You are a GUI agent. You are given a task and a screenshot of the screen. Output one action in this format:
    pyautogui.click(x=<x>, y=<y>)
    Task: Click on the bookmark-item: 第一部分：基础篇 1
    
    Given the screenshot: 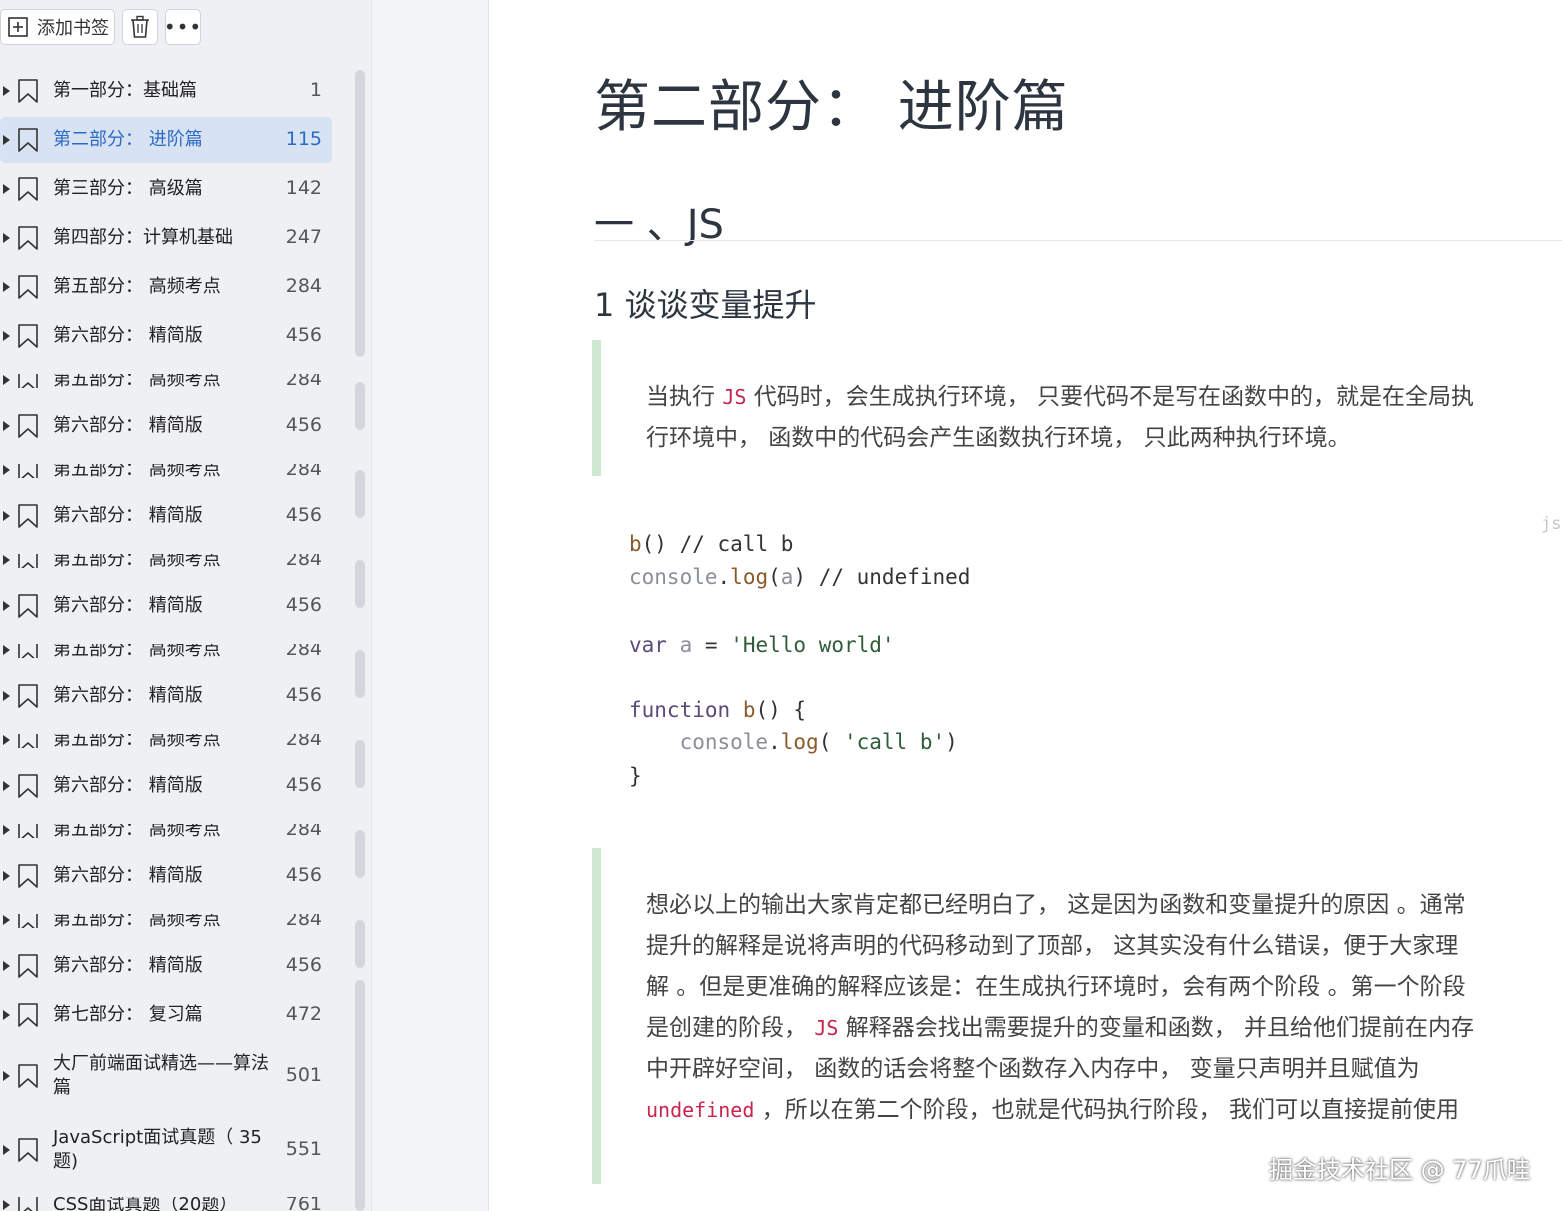 What is the action you would take?
    pyautogui.click(x=166, y=91)
    